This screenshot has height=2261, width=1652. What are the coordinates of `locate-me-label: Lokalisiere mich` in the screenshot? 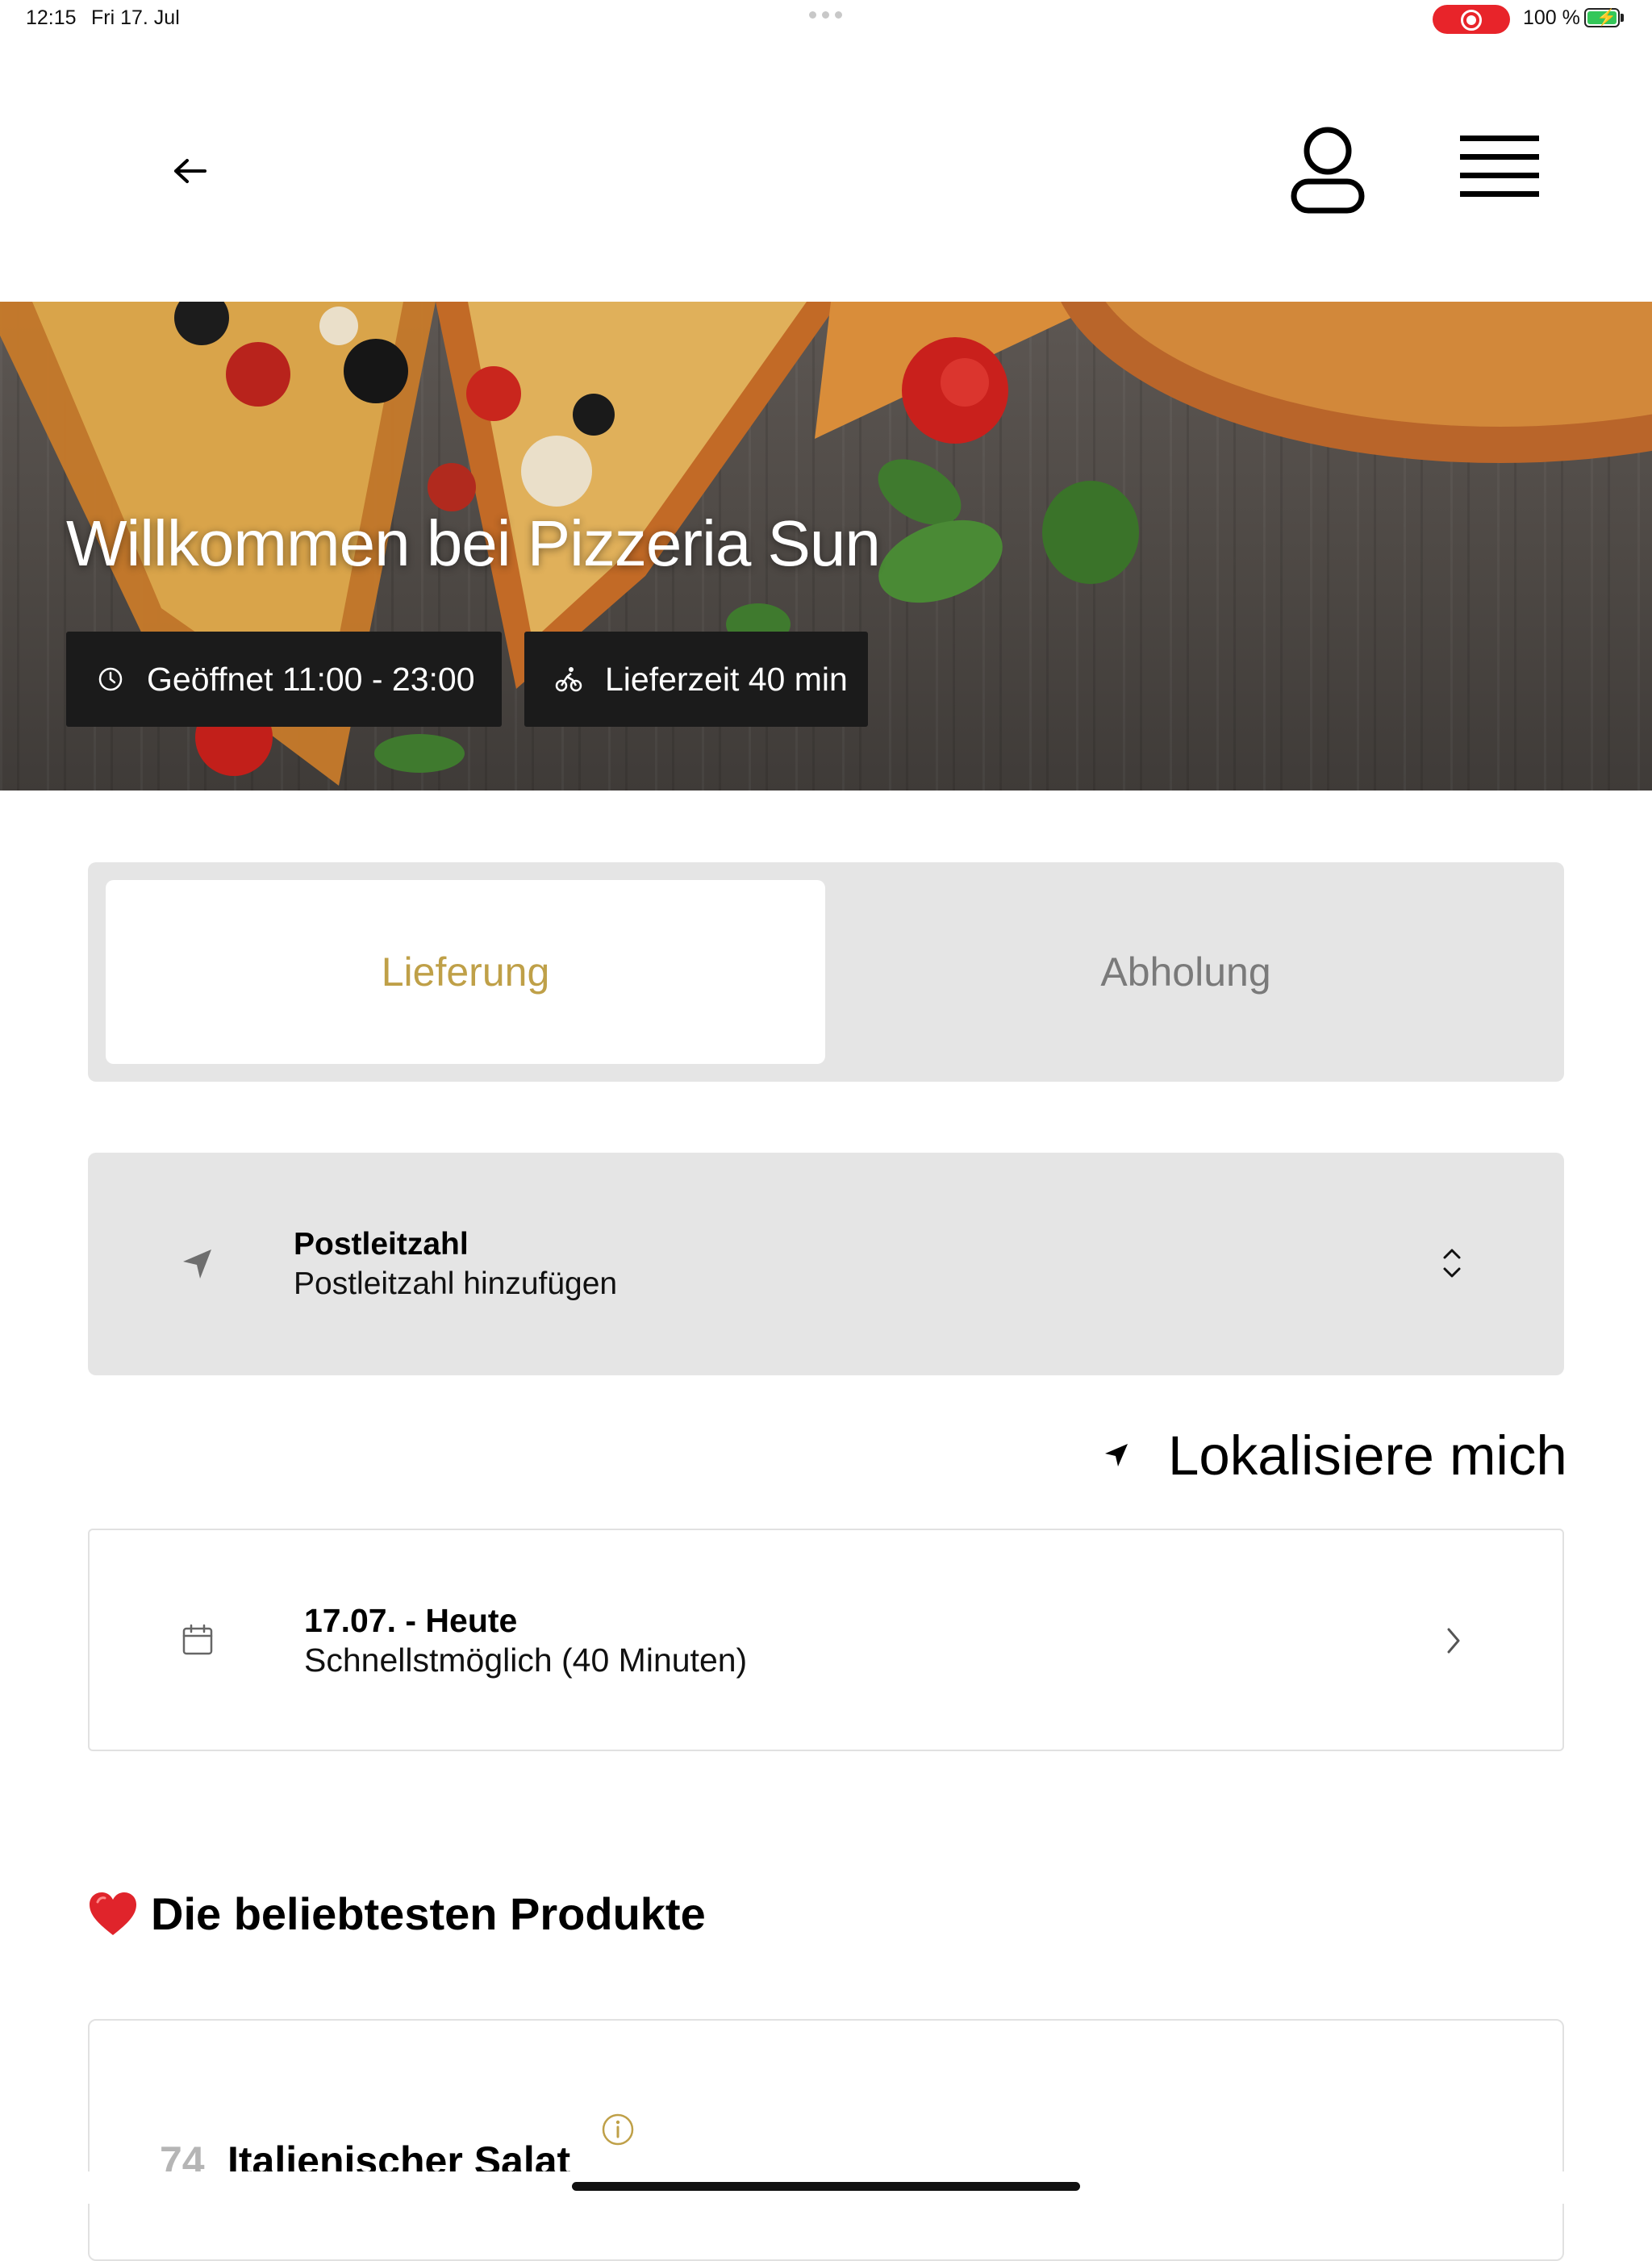 It's located at (1367, 1455).